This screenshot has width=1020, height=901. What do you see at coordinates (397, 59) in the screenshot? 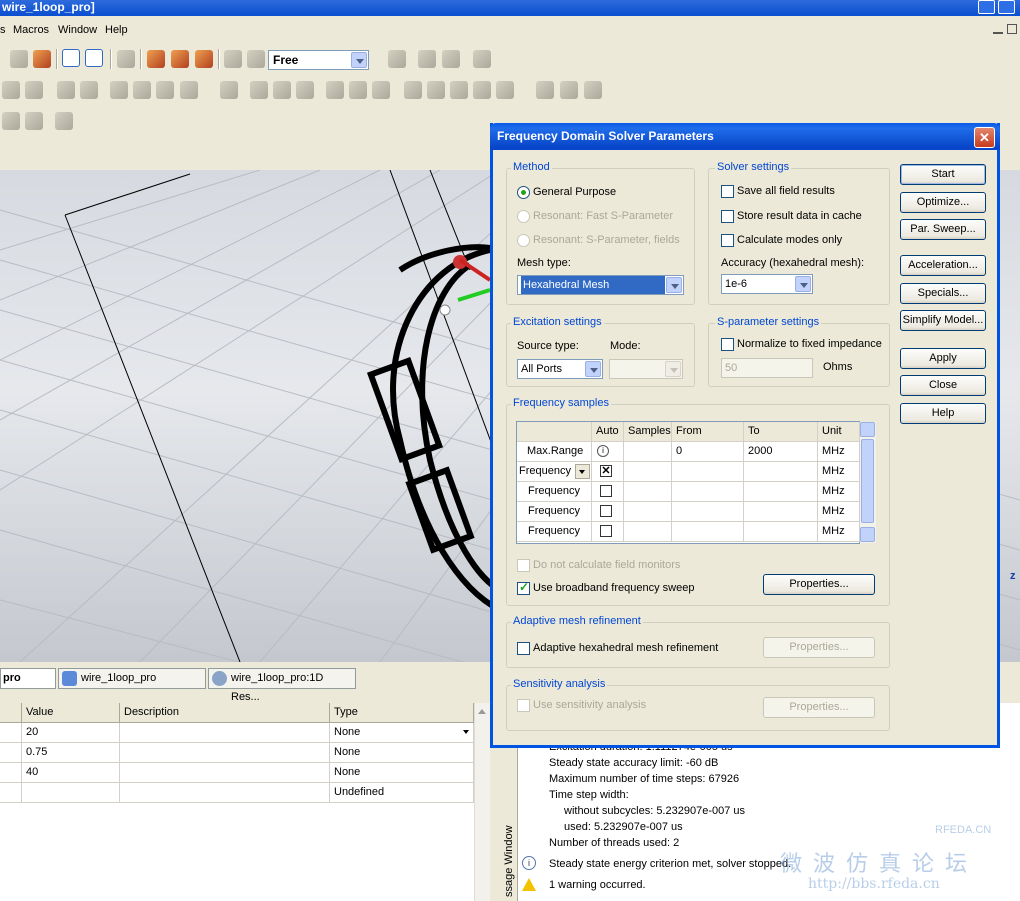
I see `pick-icon` at bounding box center [397, 59].